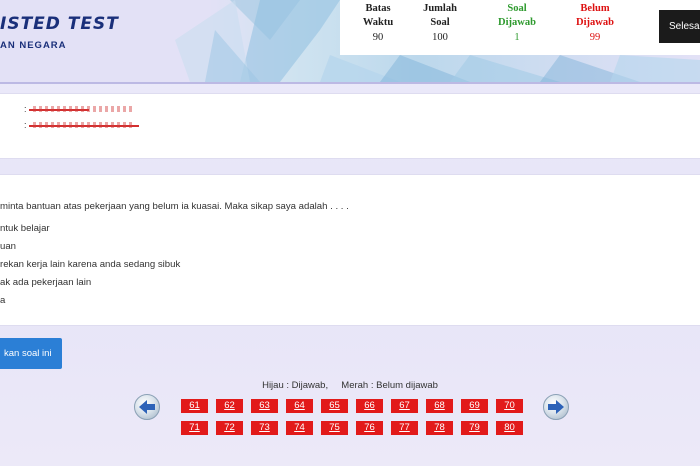 The height and width of the screenshot is (466, 700). I want to click on logo-title: ISTED TEST, so click(59, 24).